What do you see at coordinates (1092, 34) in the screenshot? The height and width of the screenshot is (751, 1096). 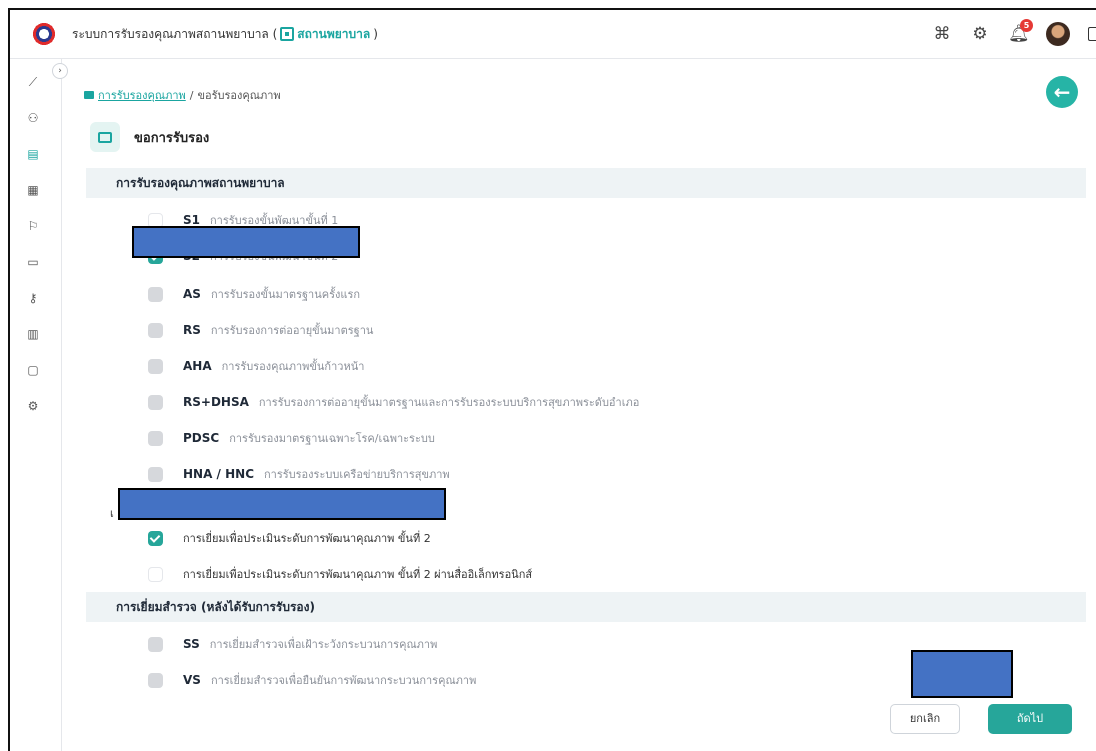 I see `user-menu-icon` at bounding box center [1092, 34].